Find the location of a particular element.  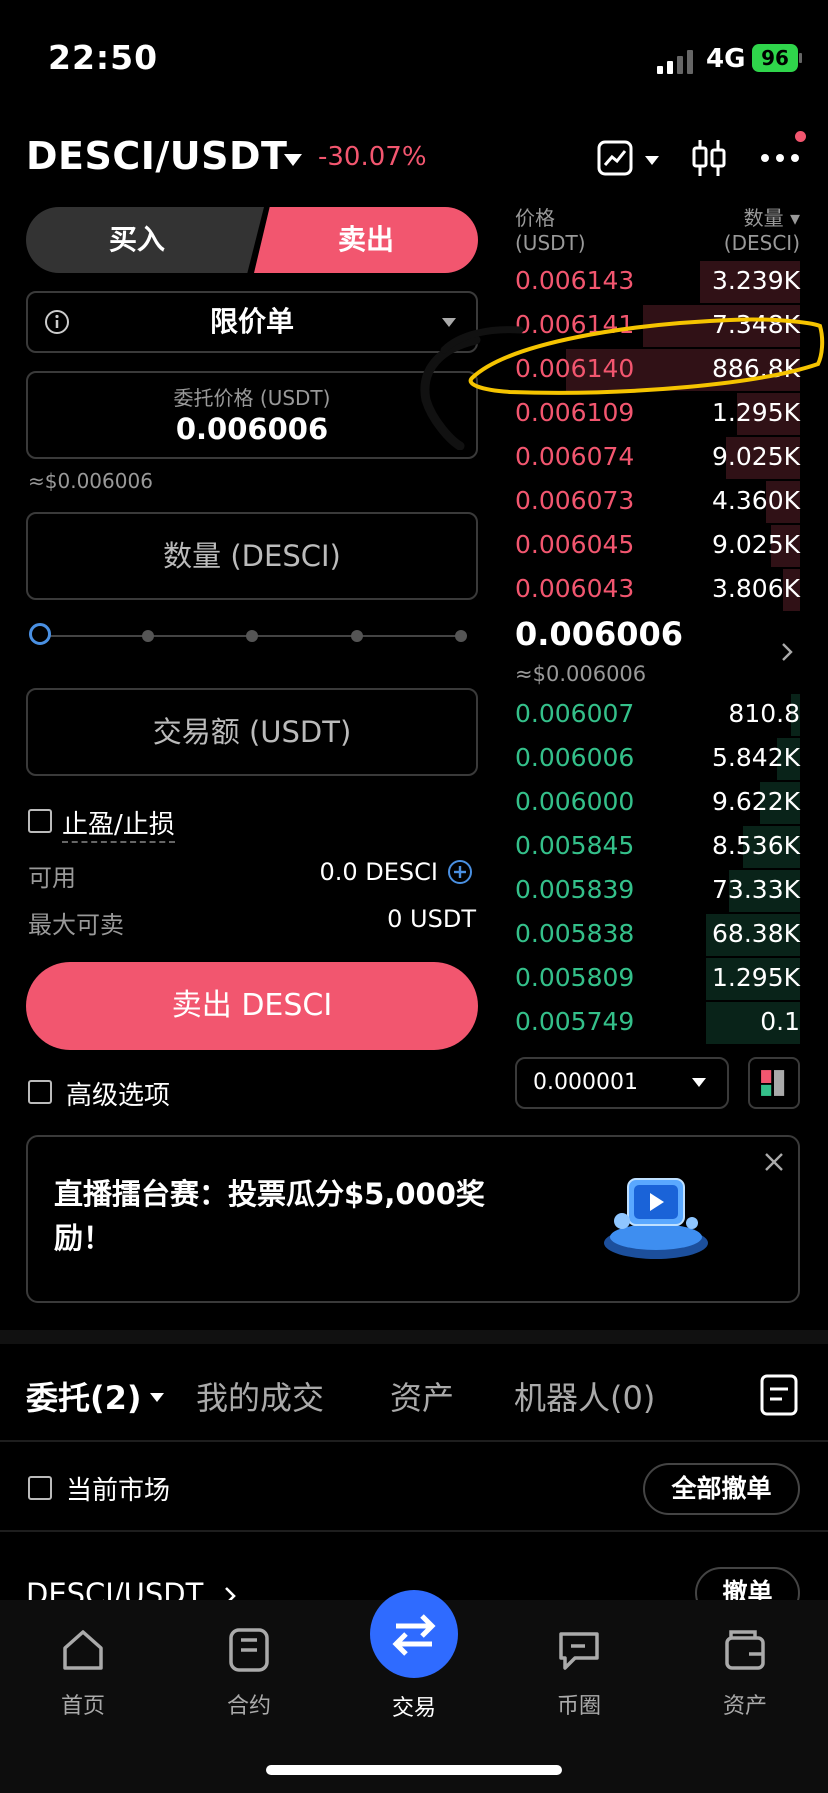

current-market-checkbox is located at coordinates (40, 1488).